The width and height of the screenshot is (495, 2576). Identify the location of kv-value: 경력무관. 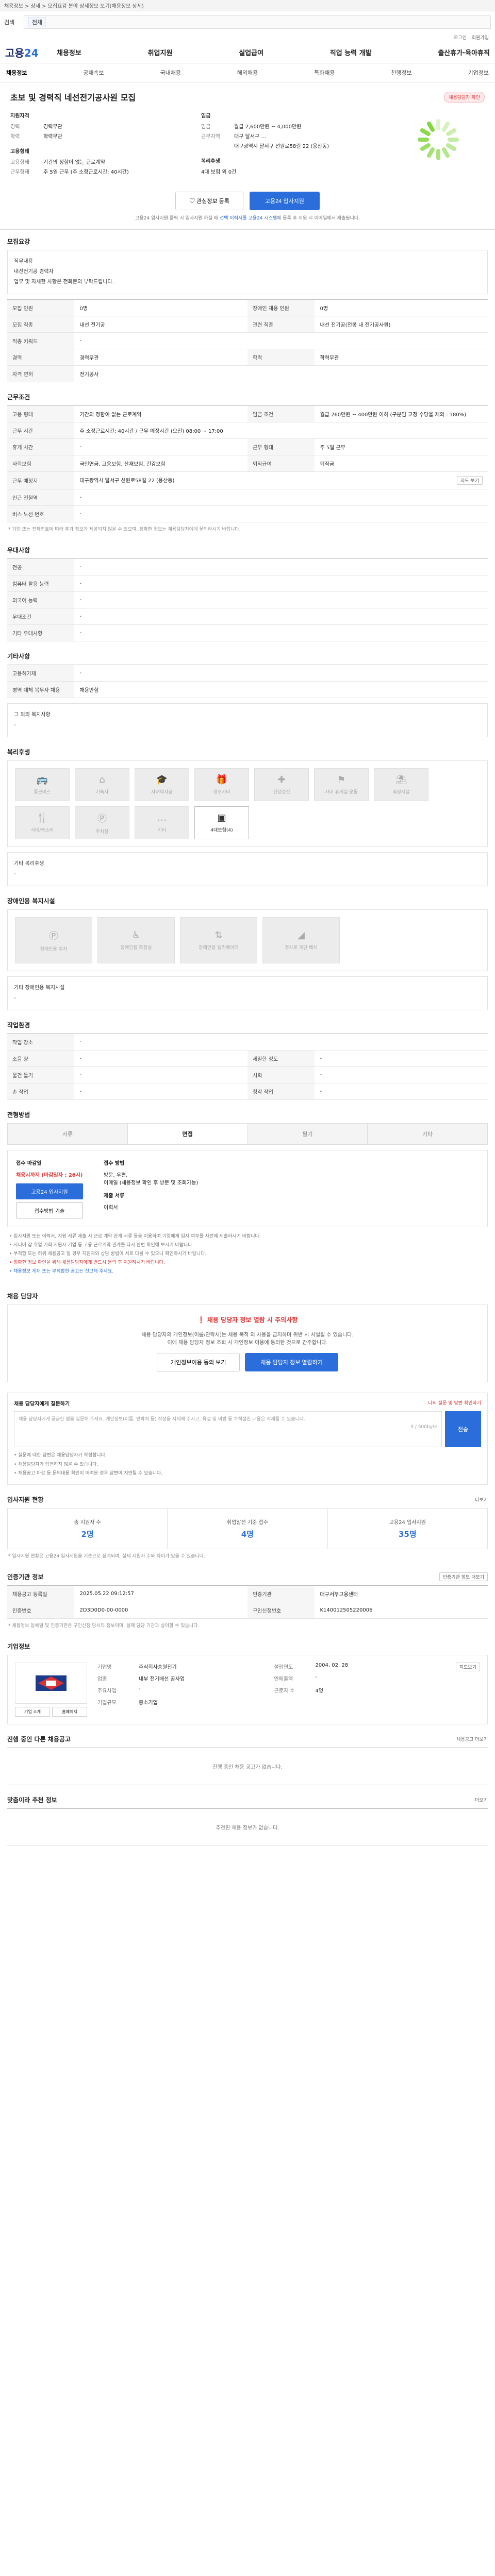
(53, 127).